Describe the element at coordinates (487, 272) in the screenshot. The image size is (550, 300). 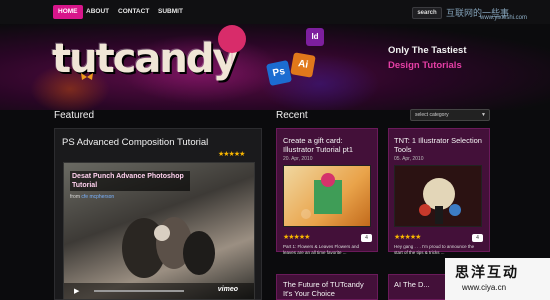
I see `watermark-text: 思洋互动` at that location.